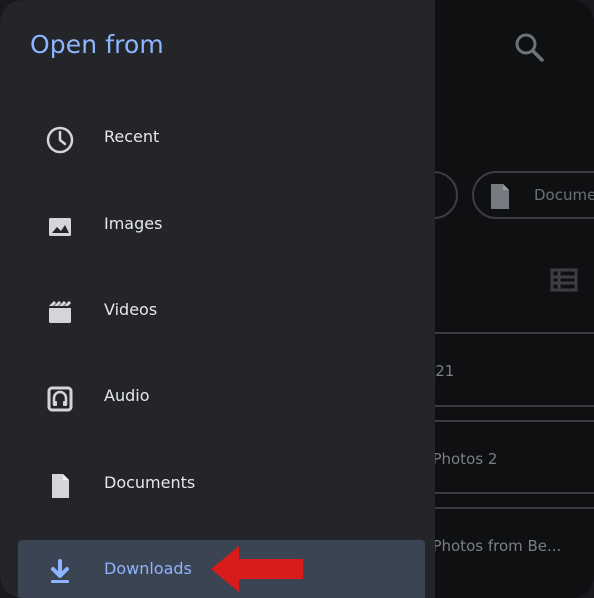  I want to click on search-icon, so click(529, 47).